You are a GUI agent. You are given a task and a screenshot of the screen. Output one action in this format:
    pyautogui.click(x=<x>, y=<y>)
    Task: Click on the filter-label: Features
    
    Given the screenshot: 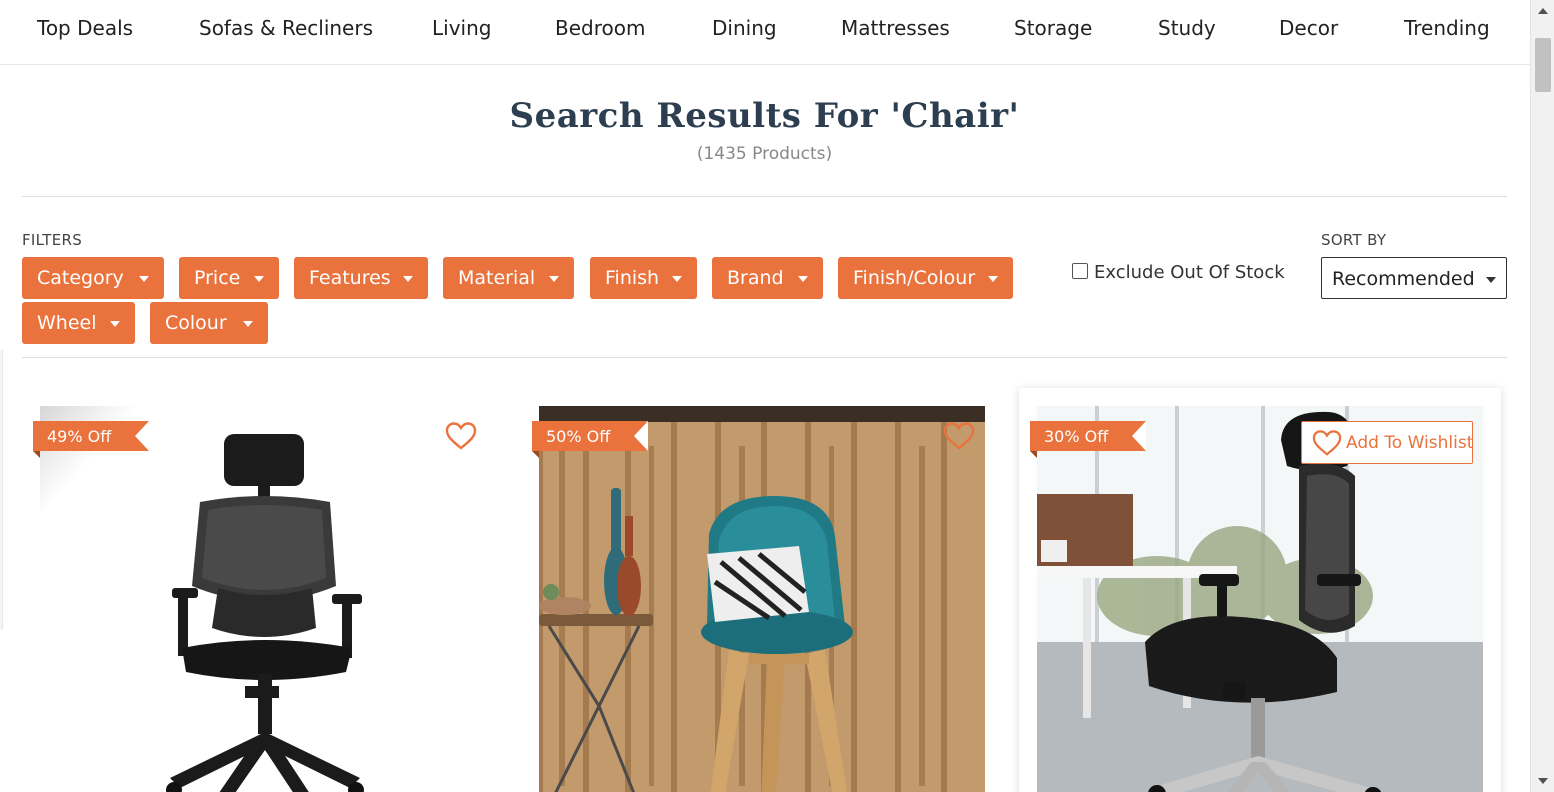 What is the action you would take?
    pyautogui.click(x=350, y=278)
    